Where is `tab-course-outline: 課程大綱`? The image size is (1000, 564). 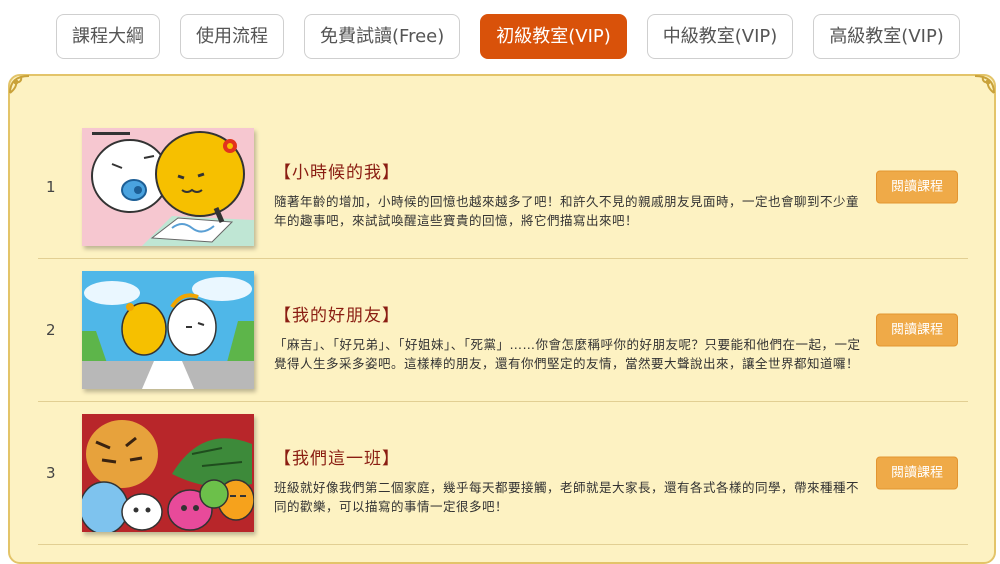
tab-course-outline: 課程大綱 is located at coordinates (108, 36).